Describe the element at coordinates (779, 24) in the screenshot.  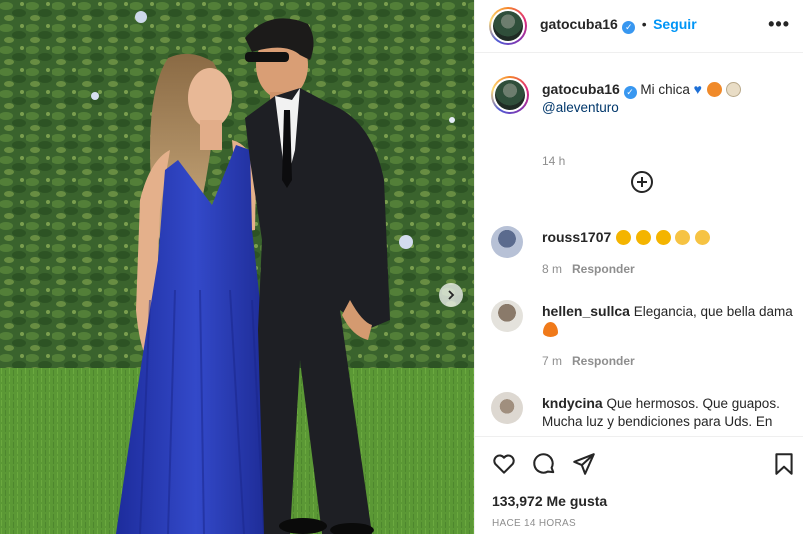
I see `more-options-icon: •••` at that location.